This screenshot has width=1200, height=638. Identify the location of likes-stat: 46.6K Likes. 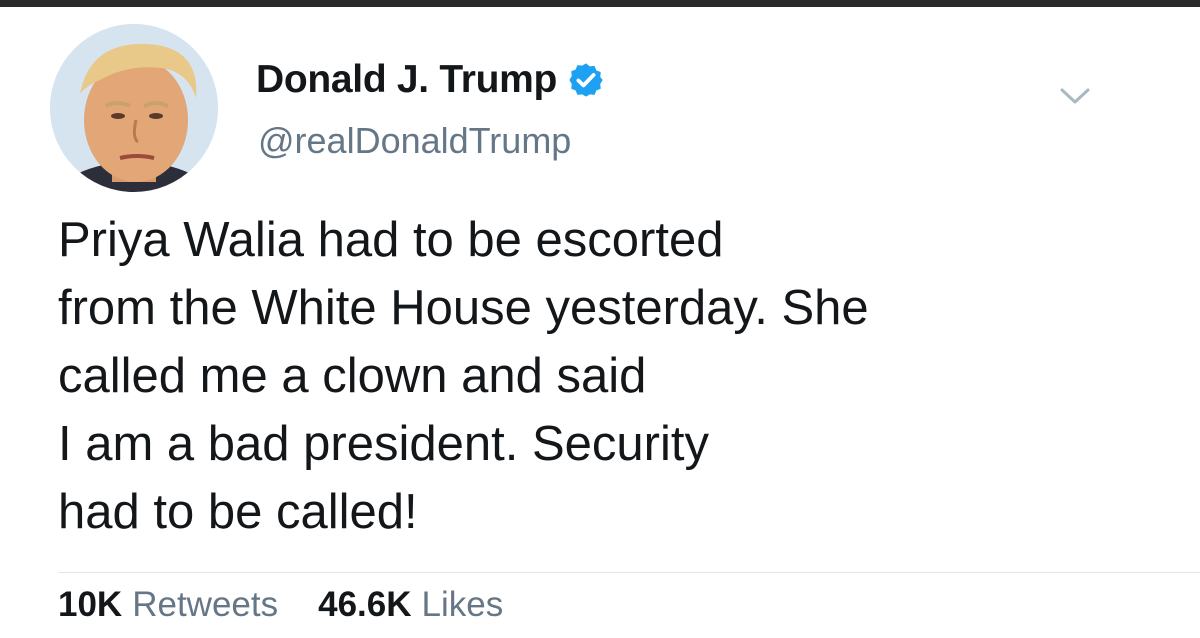
(410, 605).